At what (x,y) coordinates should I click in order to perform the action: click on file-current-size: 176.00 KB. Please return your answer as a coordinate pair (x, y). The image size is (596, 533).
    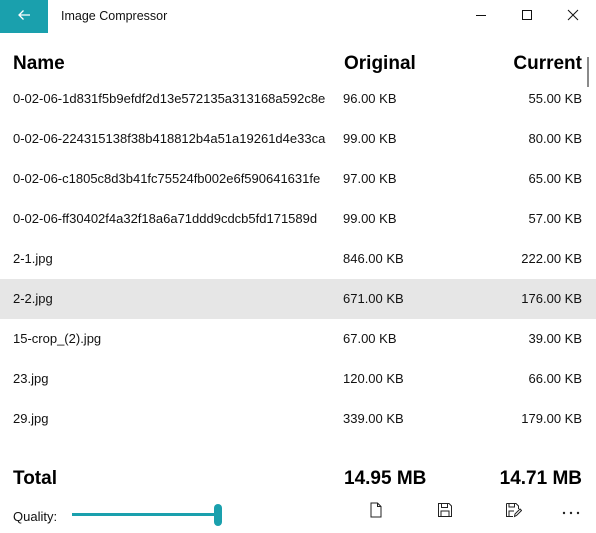
    Looking at the image, I should click on (551, 298).